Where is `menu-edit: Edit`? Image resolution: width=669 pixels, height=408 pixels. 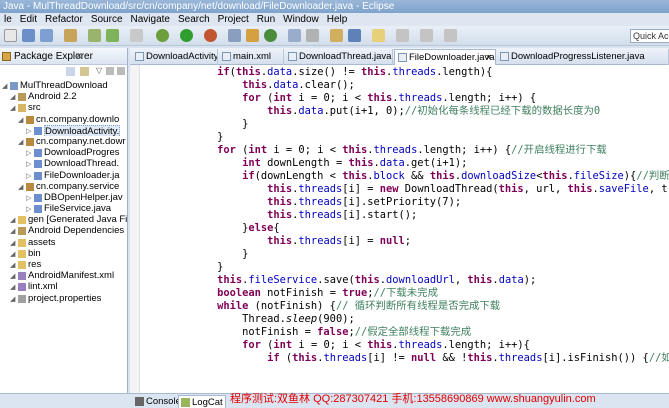 menu-edit: Edit is located at coordinates (28, 19).